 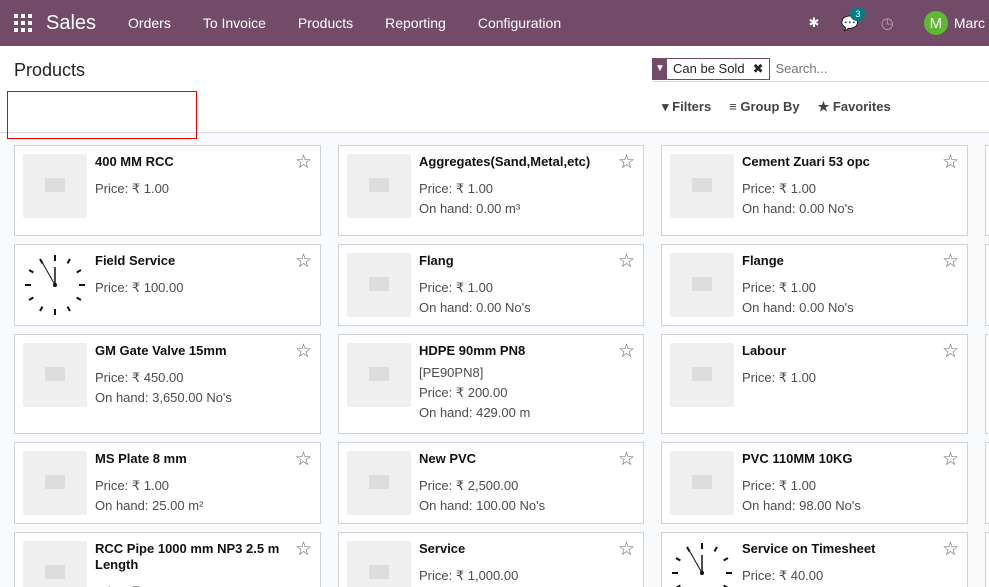 What do you see at coordinates (469, 485) in the screenshot?
I see `product-price: Price: ₹ 2,500.00` at bounding box center [469, 485].